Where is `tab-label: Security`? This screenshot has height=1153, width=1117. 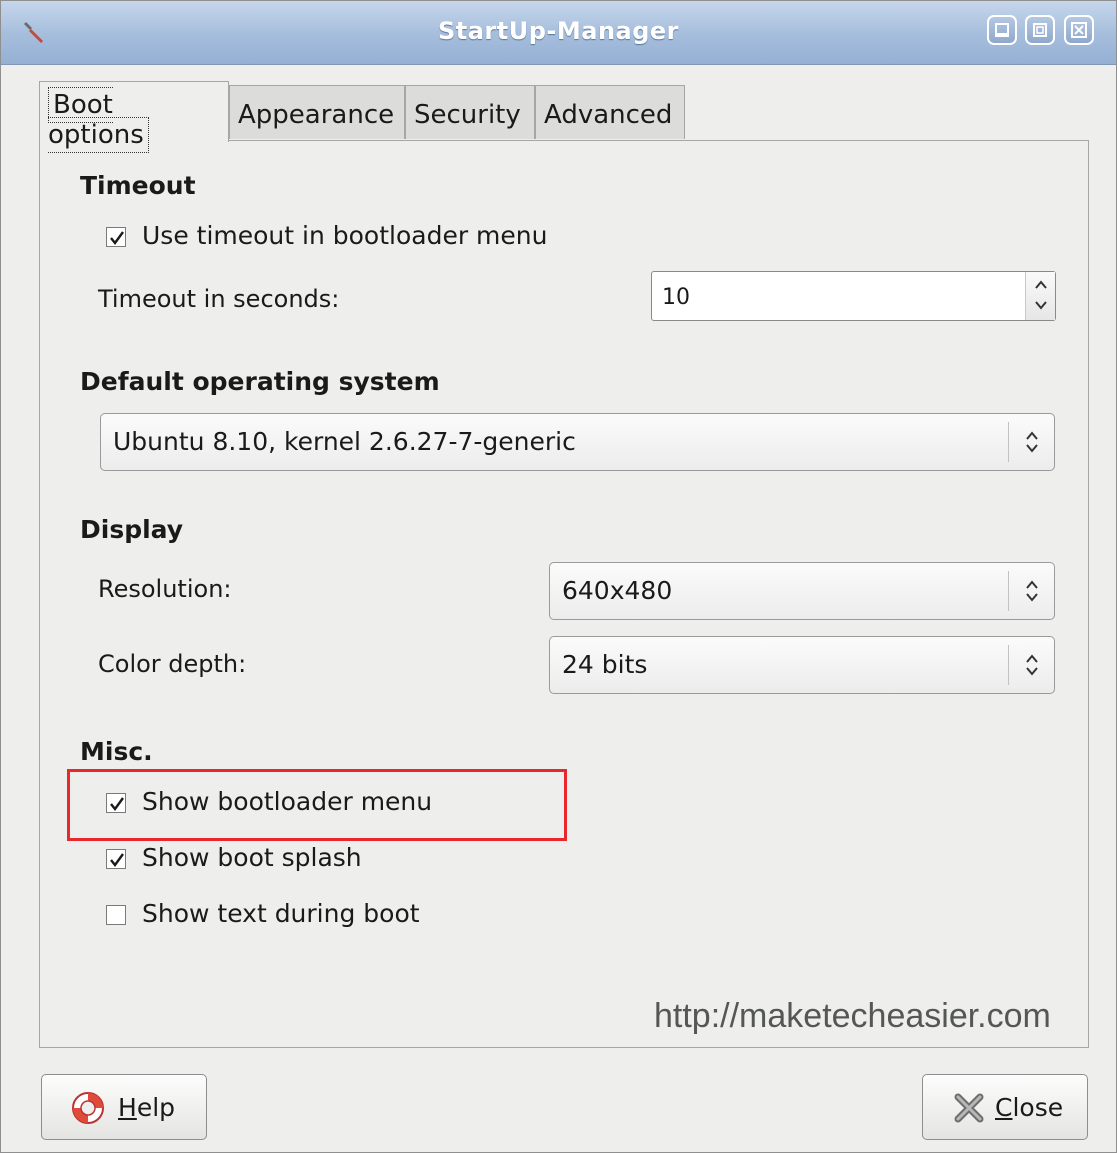 tab-label: Security is located at coordinates (467, 115).